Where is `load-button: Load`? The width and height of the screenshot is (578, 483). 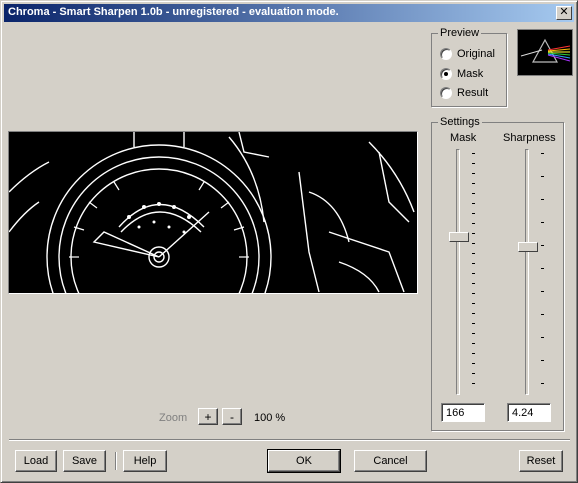
load-button: Load is located at coordinates (36, 461).